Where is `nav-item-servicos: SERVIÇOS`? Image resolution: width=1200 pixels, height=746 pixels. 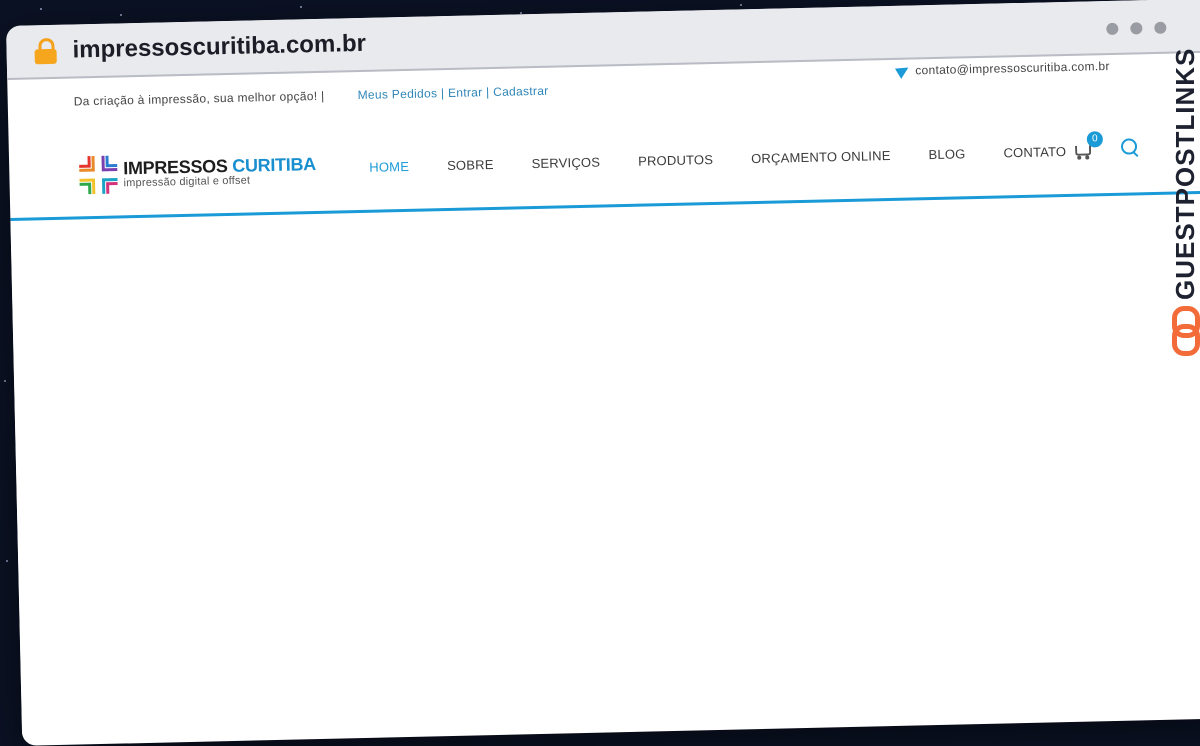
nav-item-servicos: SERVIÇOS is located at coordinates (565, 163).